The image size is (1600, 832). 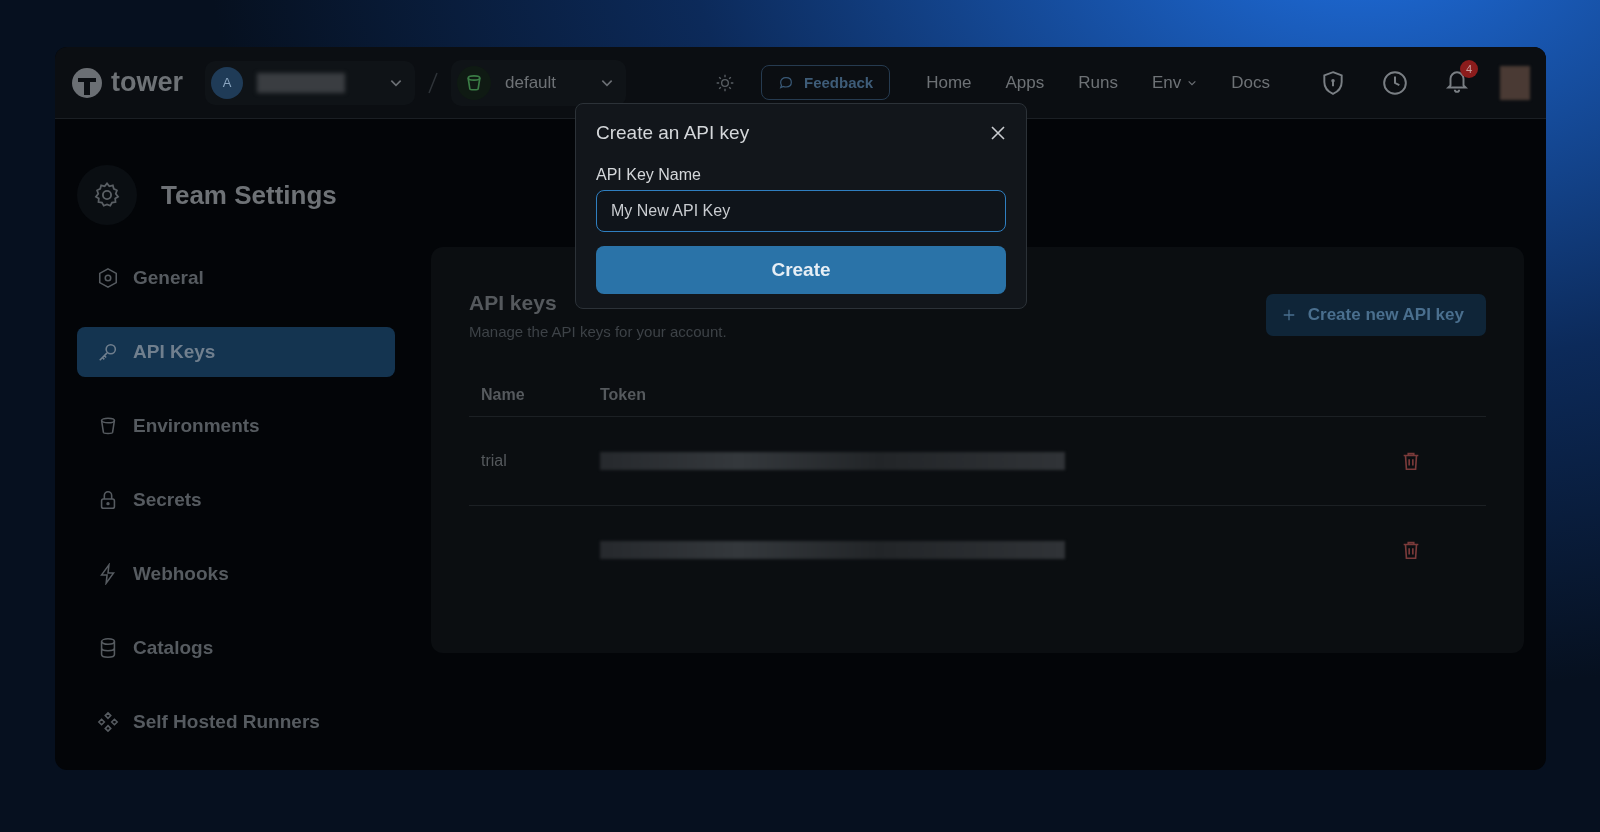 What do you see at coordinates (433, 82) in the screenshot?
I see `slash-icon` at bounding box center [433, 82].